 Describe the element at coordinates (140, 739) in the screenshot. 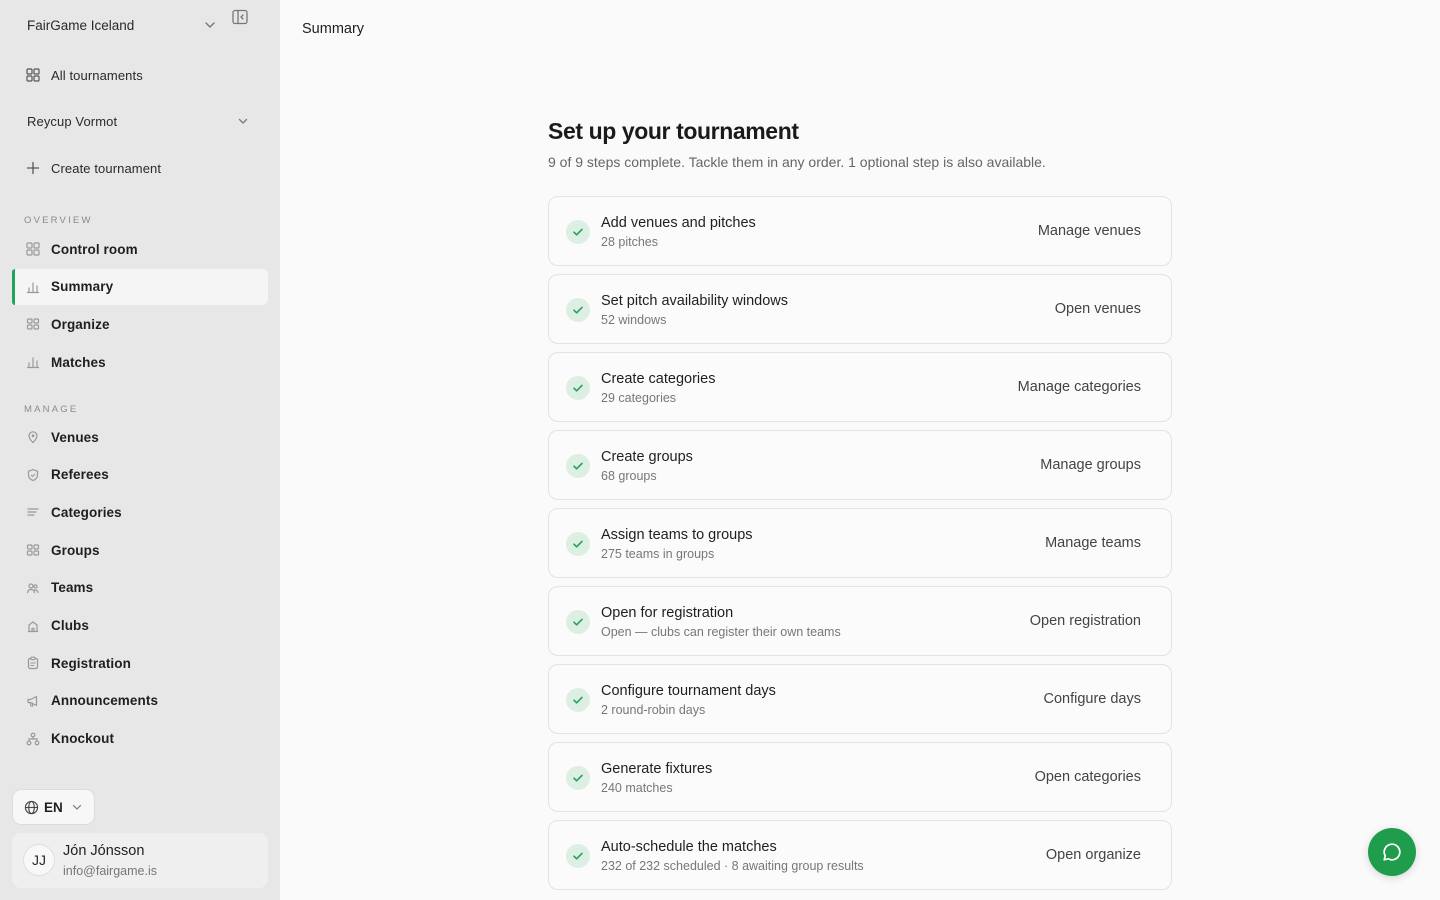

I see `sidebar-item-knockout: Knockout` at that location.